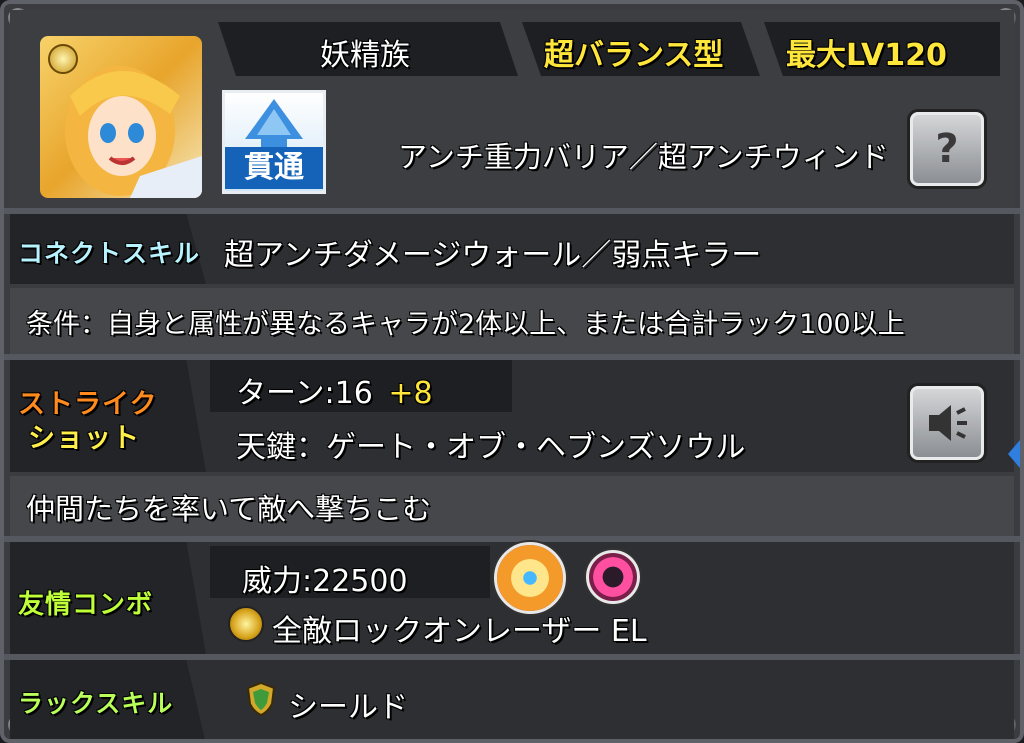 This screenshot has height=743, width=1024. What do you see at coordinates (96, 703) in the screenshot?
I see `luck-skill-label: ラックスキル` at bounding box center [96, 703].